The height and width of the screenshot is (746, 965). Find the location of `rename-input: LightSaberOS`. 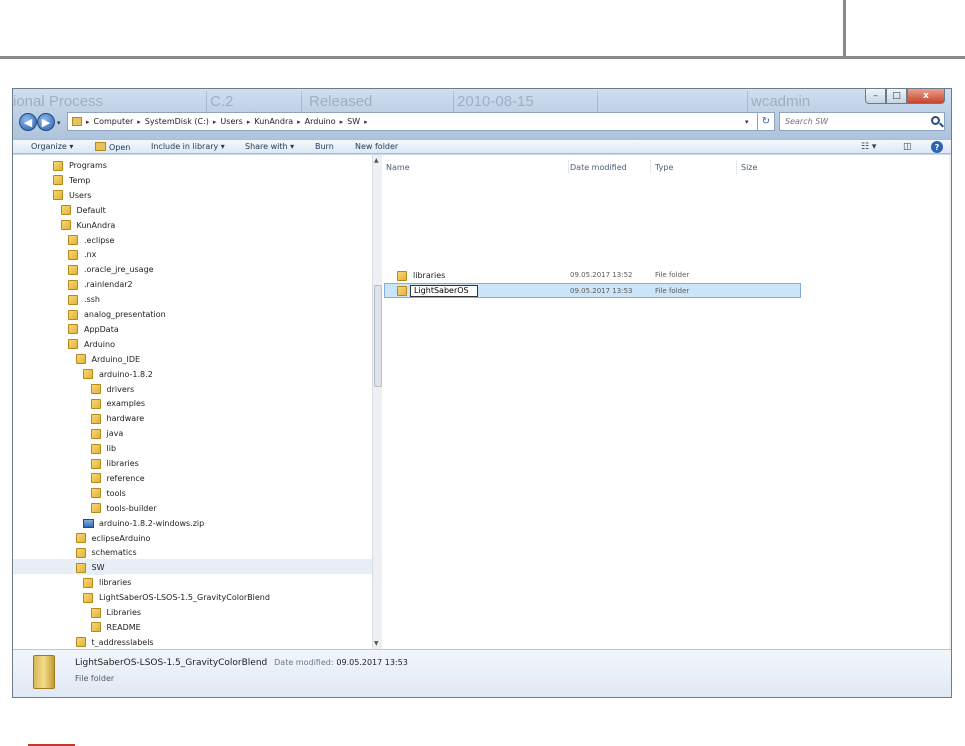

rename-input: LightSaberOS is located at coordinates (444, 290).